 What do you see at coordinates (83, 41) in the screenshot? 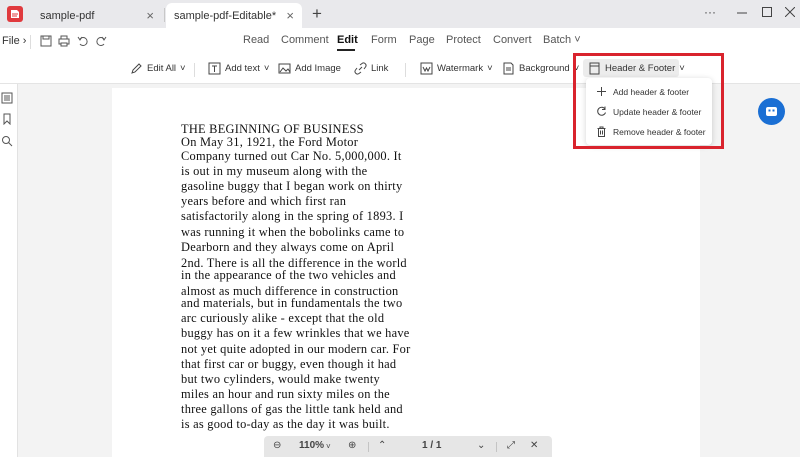
I see `undo-icon` at bounding box center [83, 41].